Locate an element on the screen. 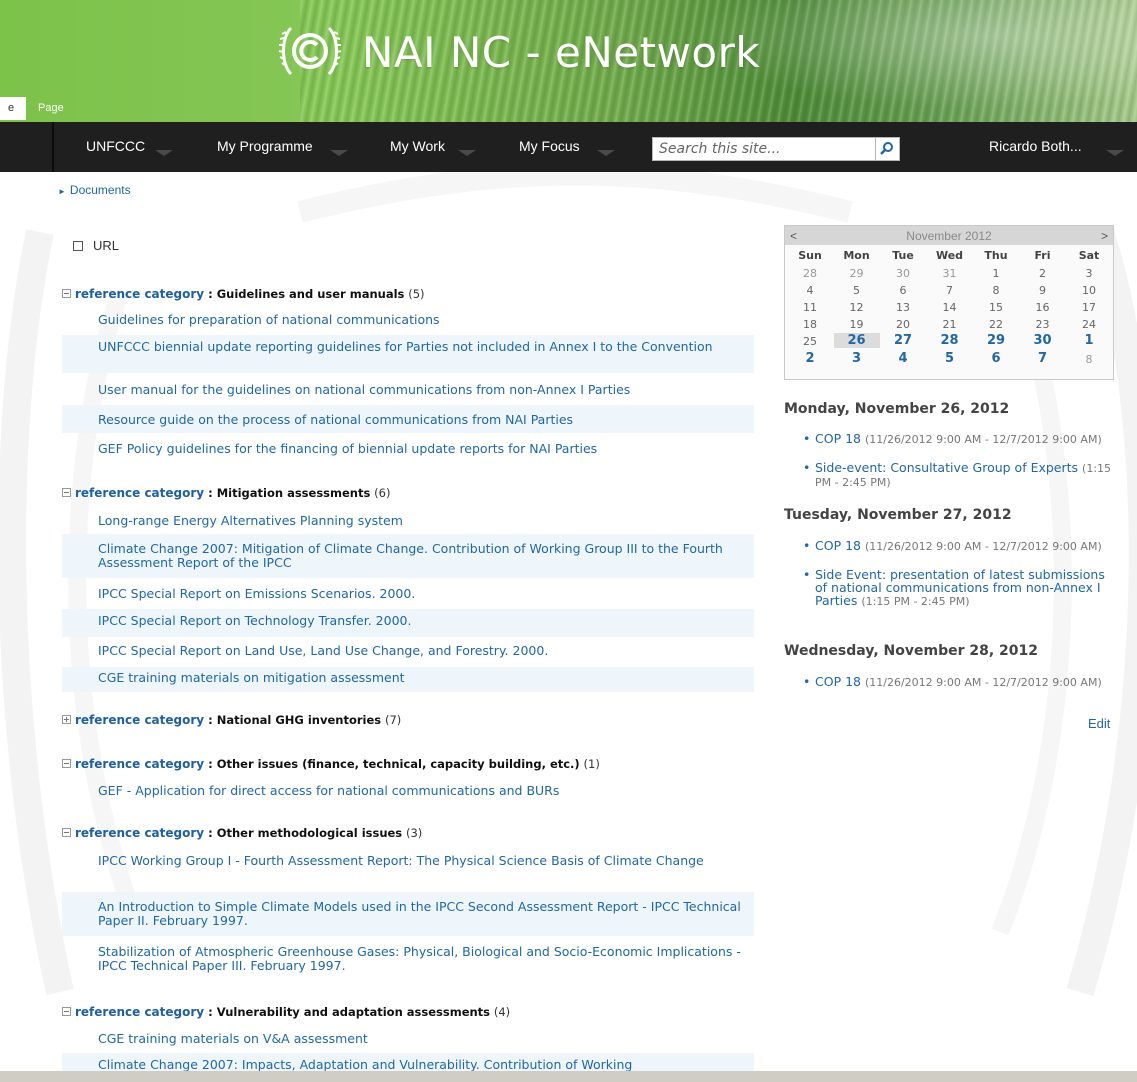 Image resolution: width=1137 pixels, height=1082 pixels. list-item: CGE training materials on V&A assessment is located at coordinates (408, 1038).